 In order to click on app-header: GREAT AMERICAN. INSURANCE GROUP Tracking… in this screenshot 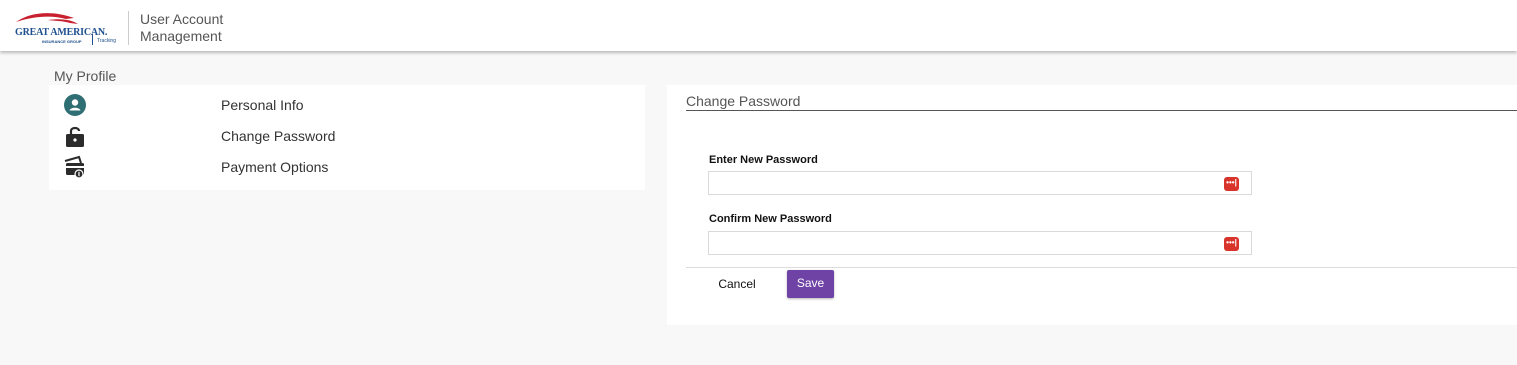, I will do `click(758, 25)`.